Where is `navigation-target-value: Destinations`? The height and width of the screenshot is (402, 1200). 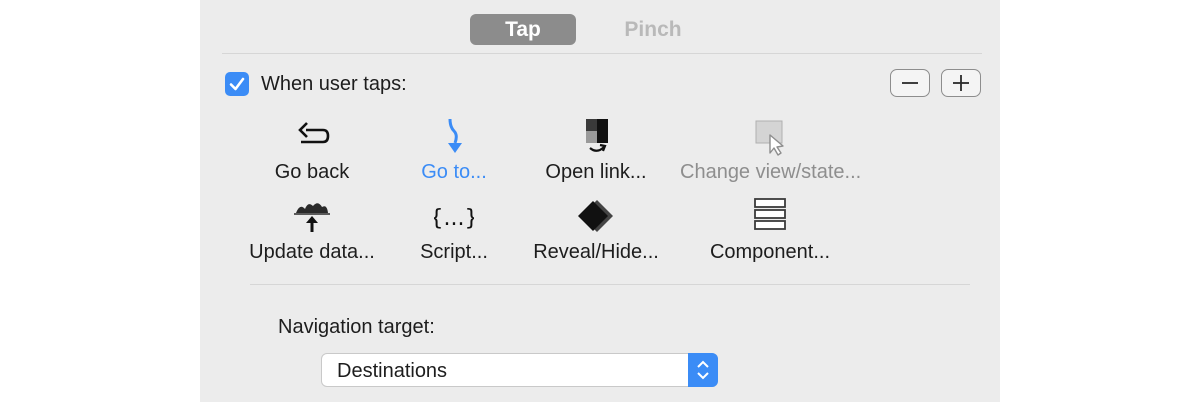 navigation-target-value: Destinations is located at coordinates (392, 371).